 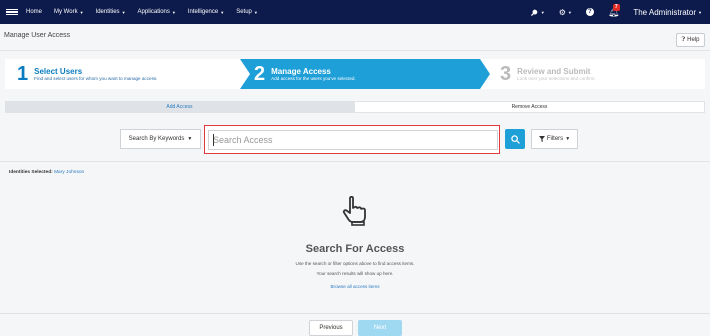 I want to click on filters-label: Filters, so click(x=555, y=139).